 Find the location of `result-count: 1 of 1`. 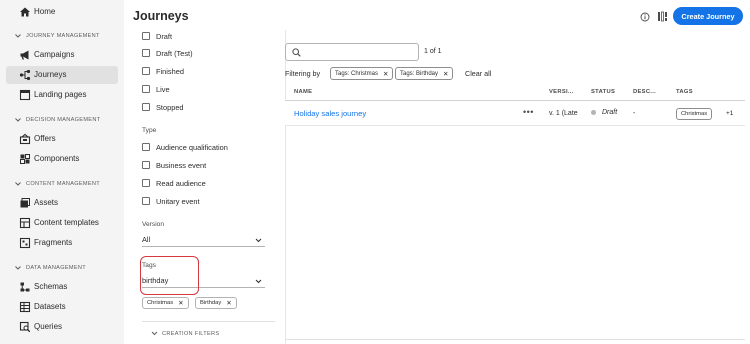

result-count: 1 of 1 is located at coordinates (433, 51).